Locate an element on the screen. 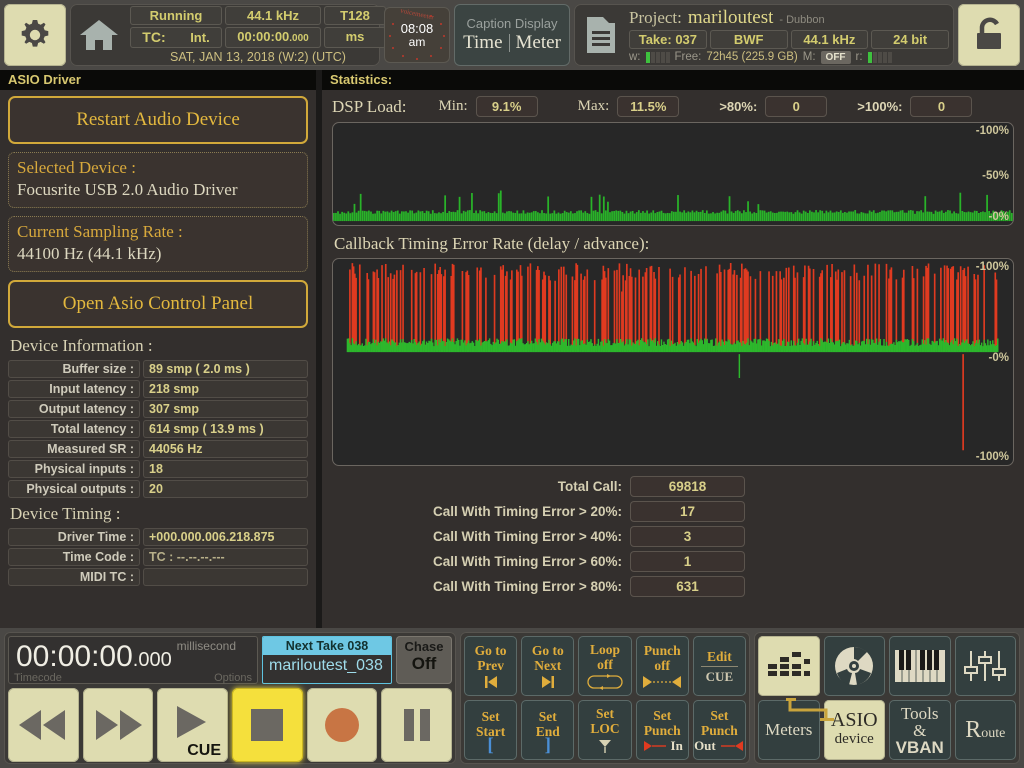  dsp-over80-value: 0 is located at coordinates (796, 106).